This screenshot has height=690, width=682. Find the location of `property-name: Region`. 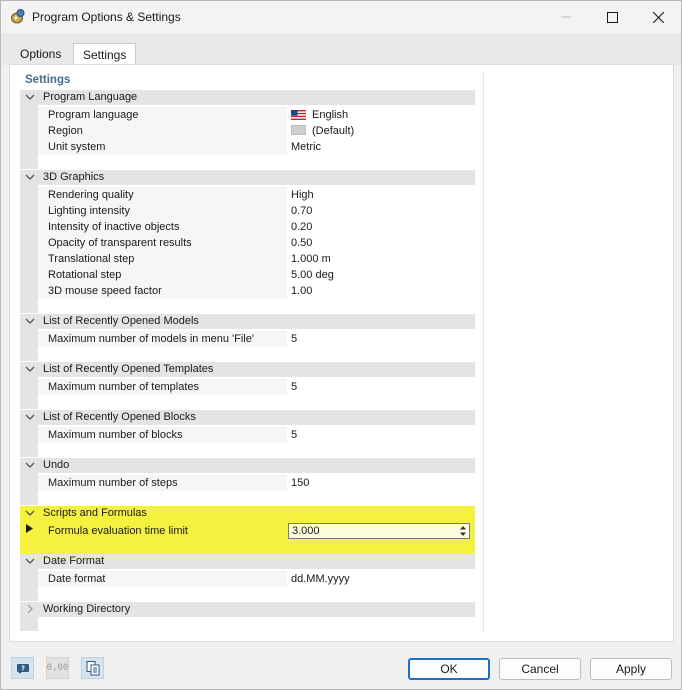

property-name: Region is located at coordinates (162, 131).